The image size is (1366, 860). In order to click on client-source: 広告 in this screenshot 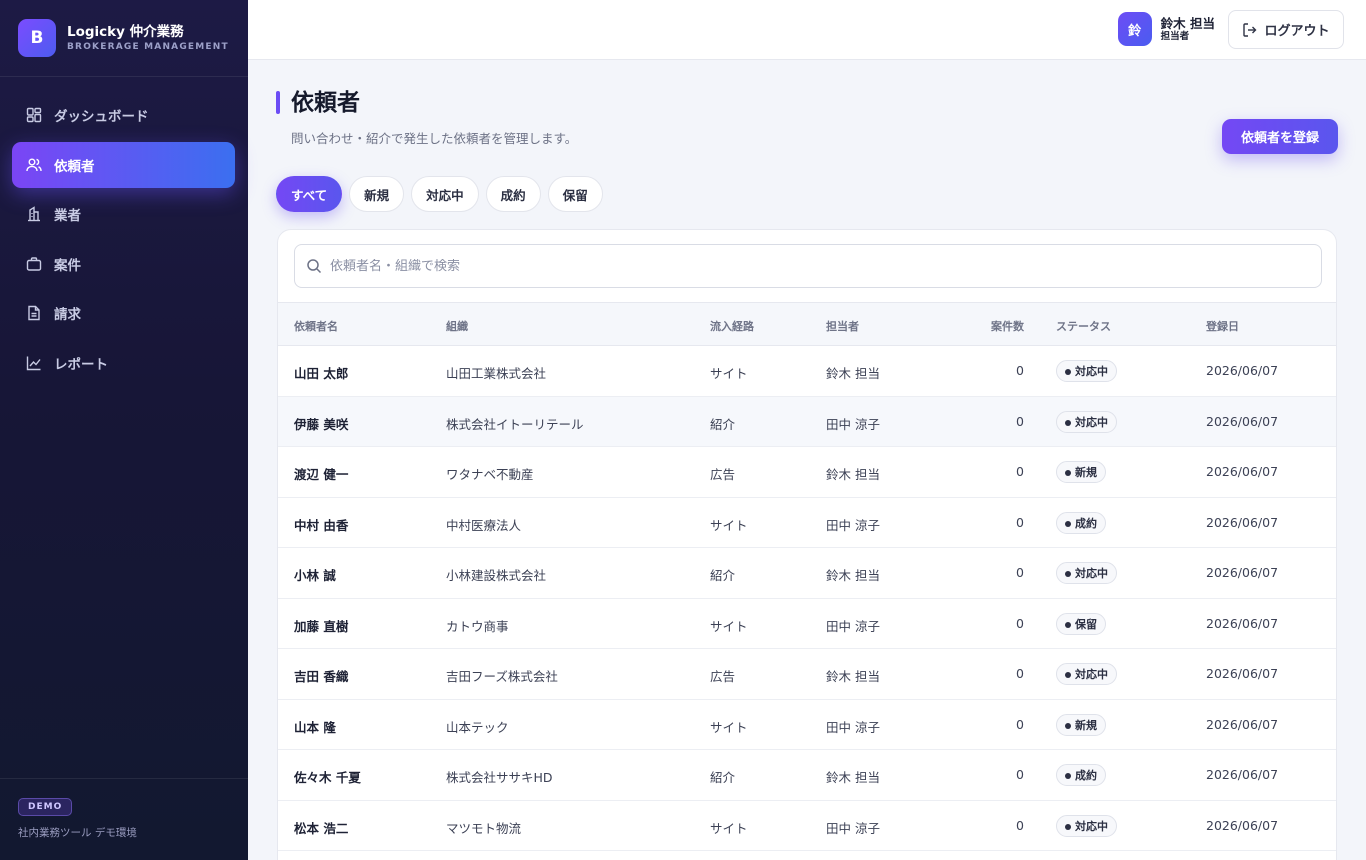, I will do `click(723, 474)`.